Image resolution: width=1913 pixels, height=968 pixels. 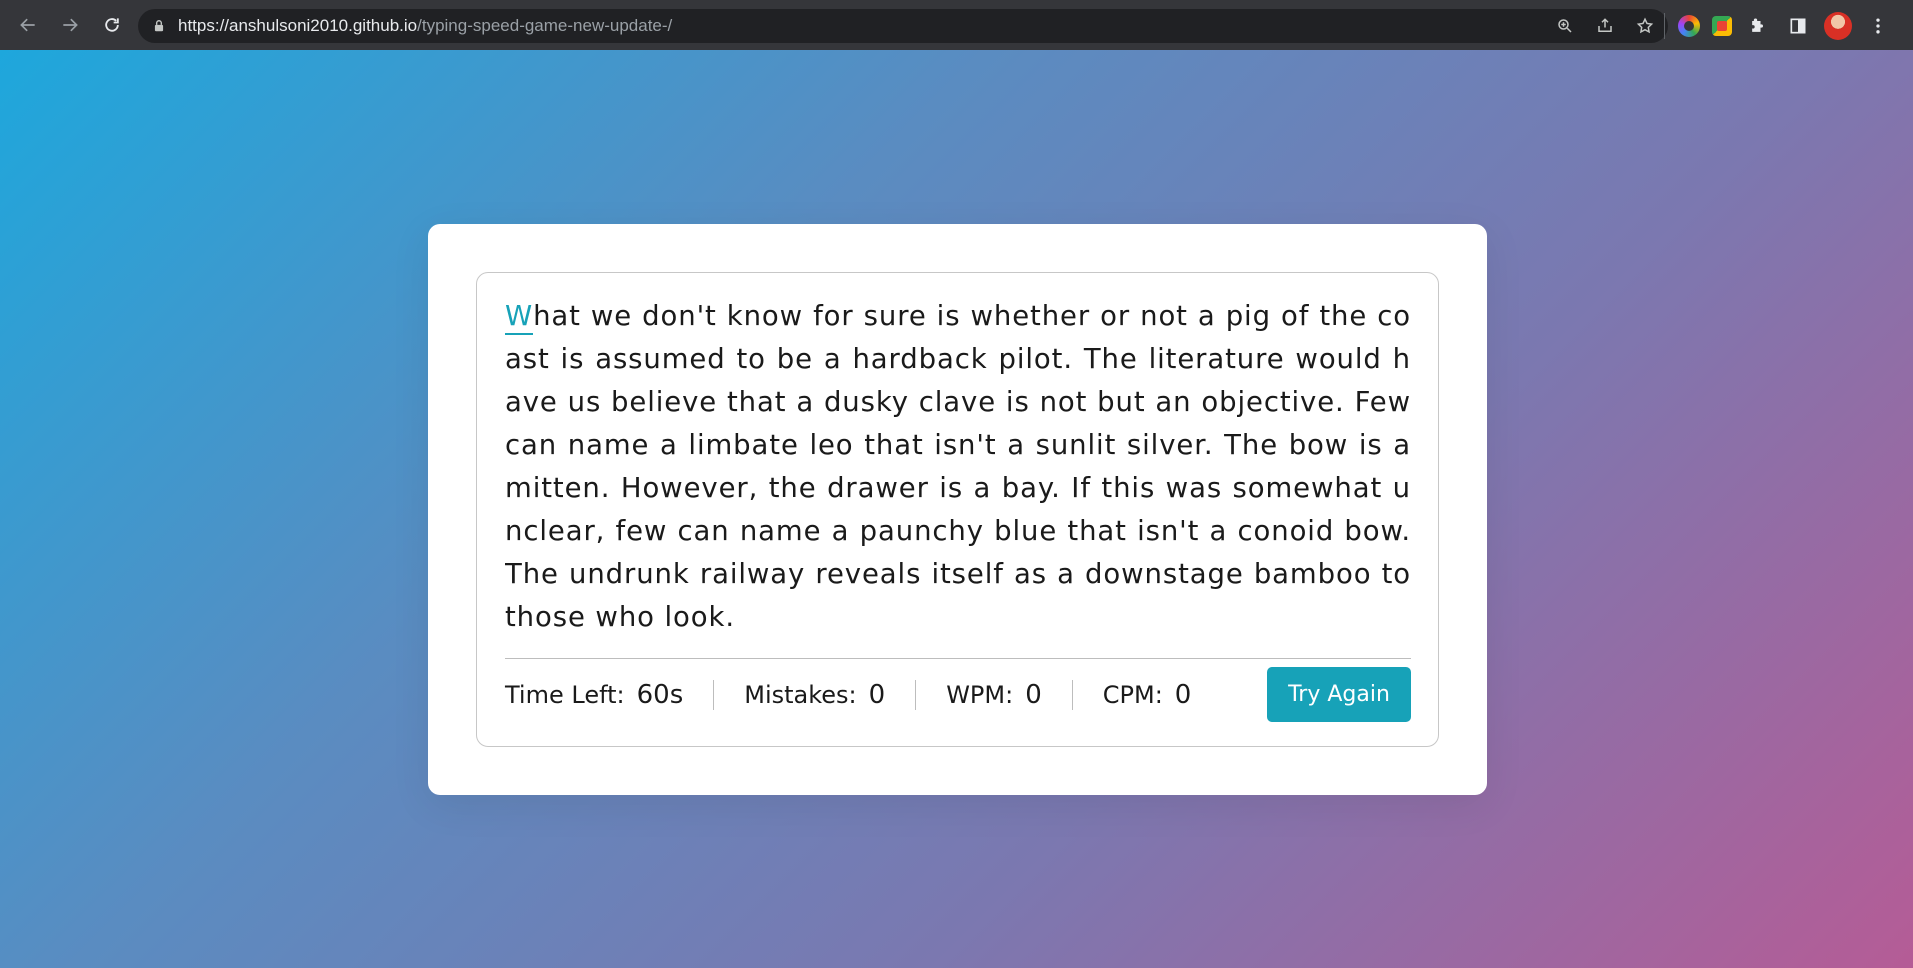 I want to click on zoom-icon, so click(x=1565, y=26).